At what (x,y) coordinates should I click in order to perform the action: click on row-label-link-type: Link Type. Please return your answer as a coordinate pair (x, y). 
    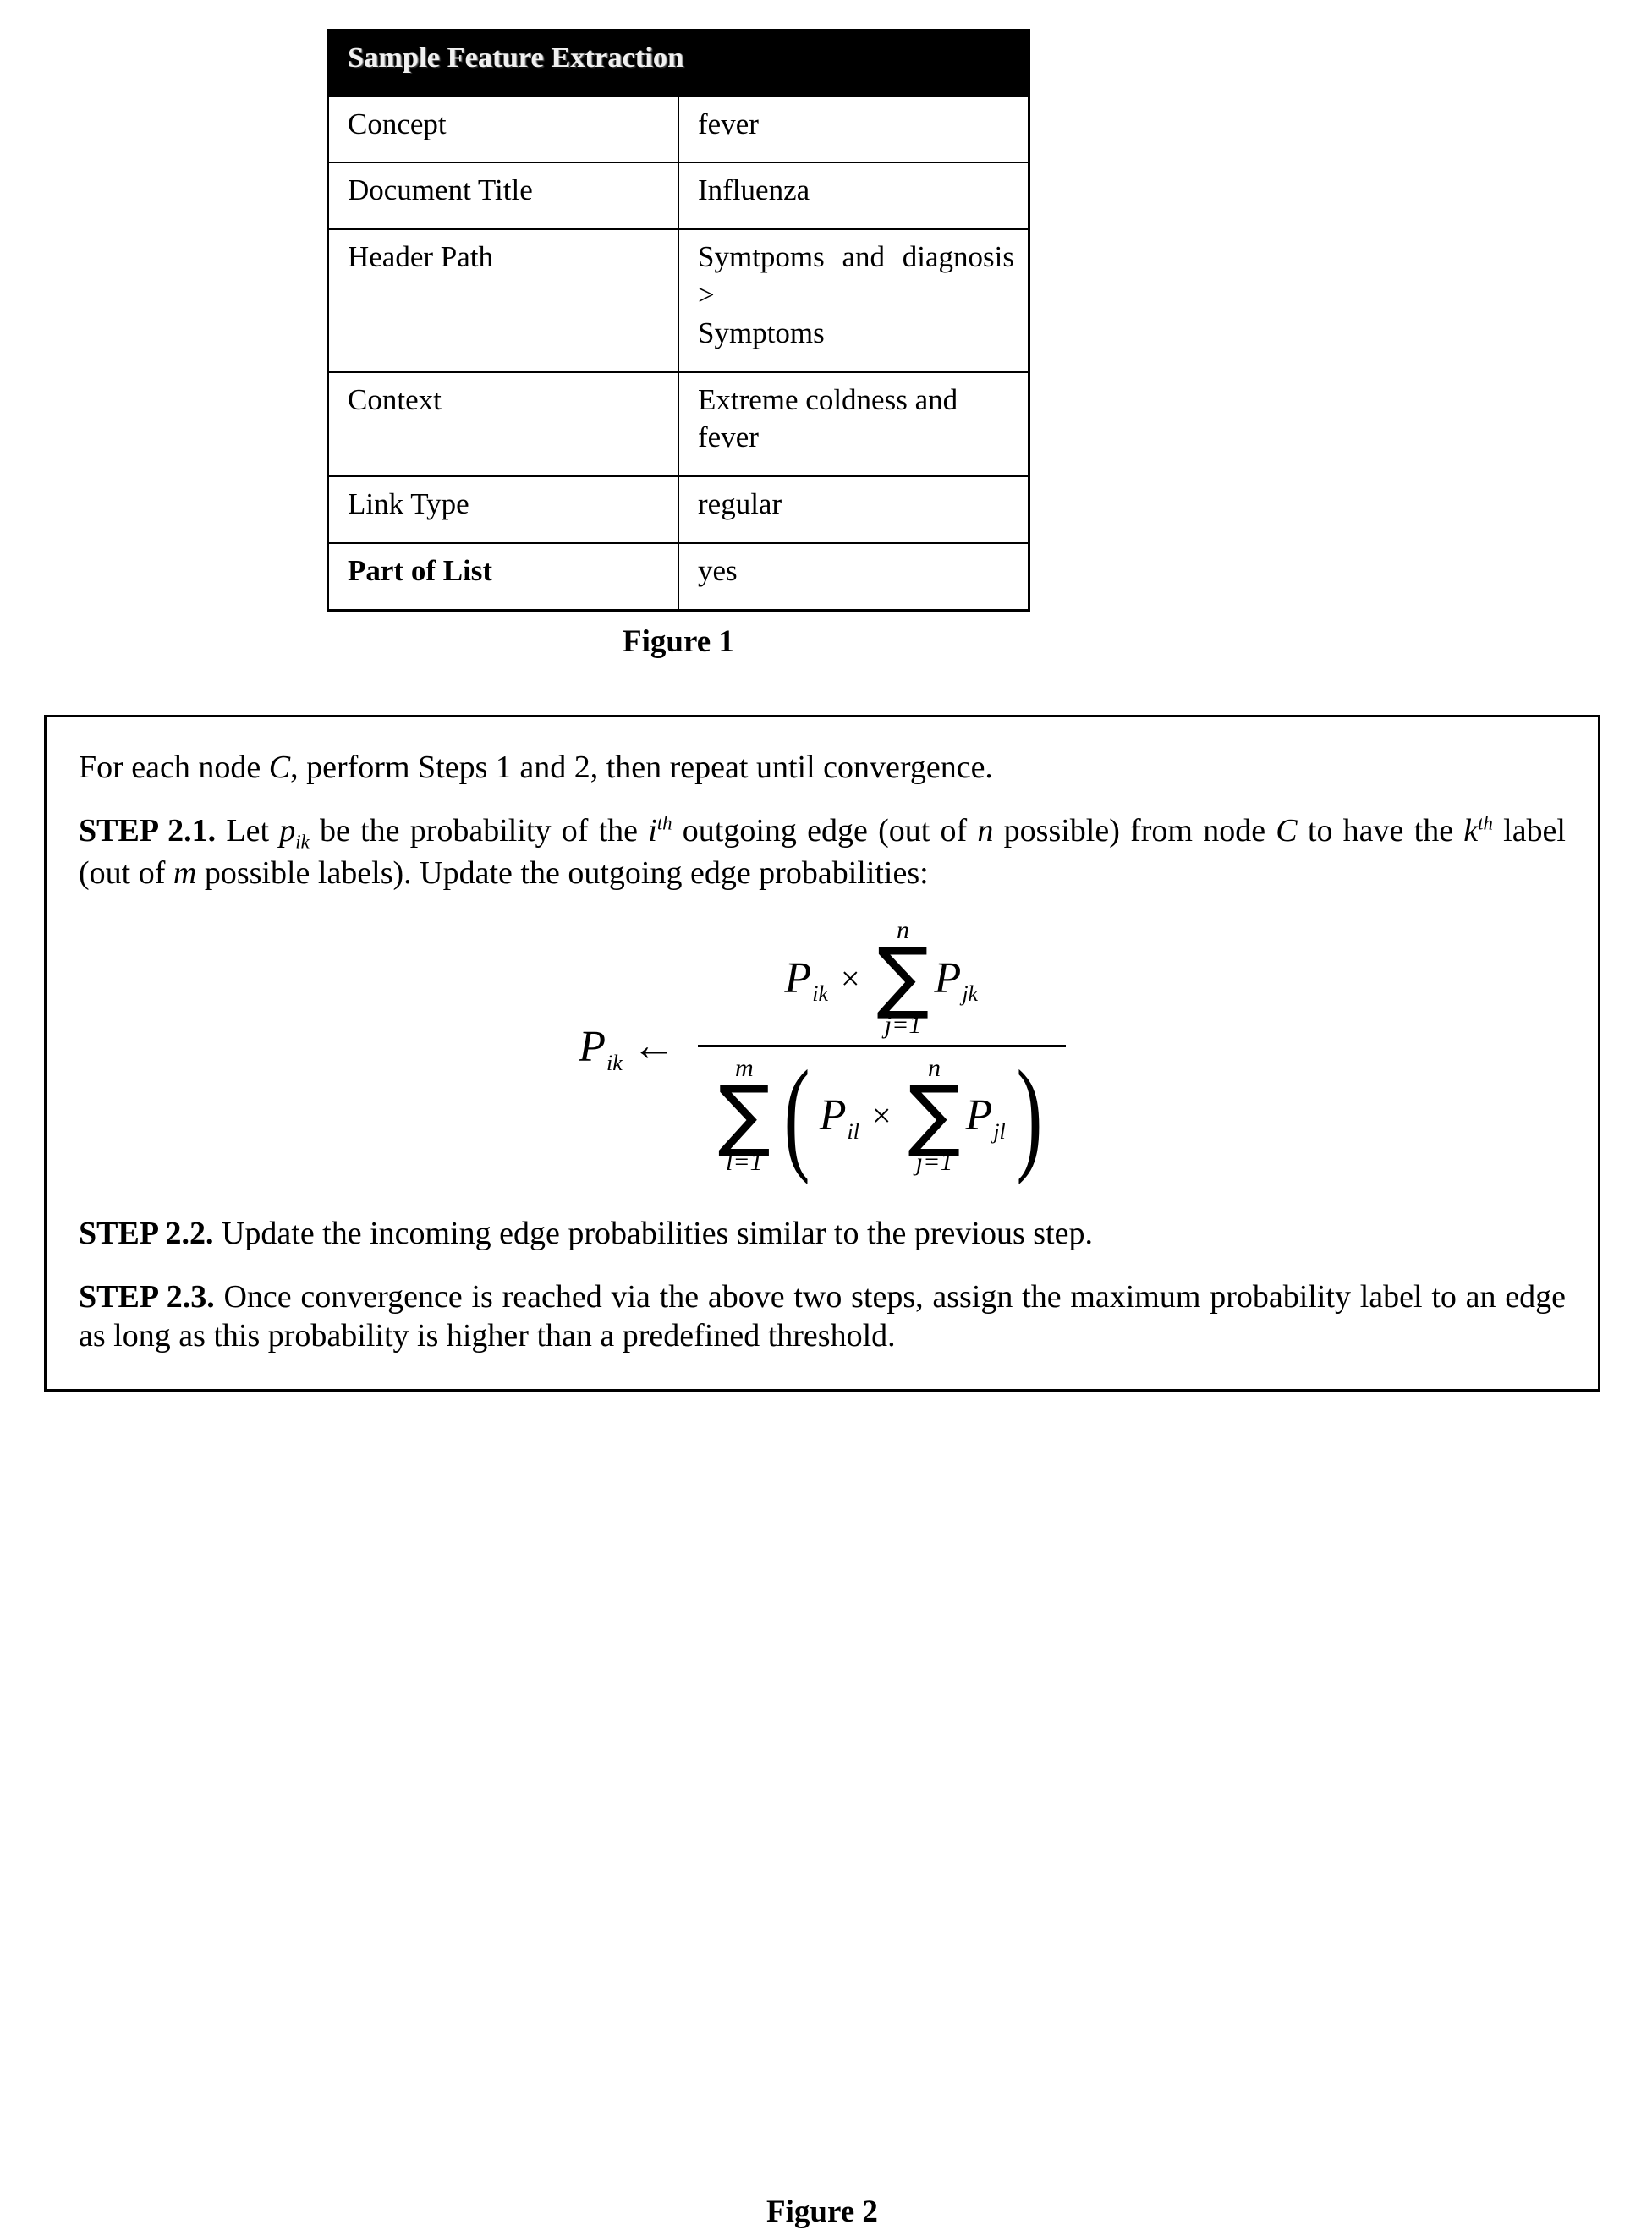
    Looking at the image, I should click on (503, 509).